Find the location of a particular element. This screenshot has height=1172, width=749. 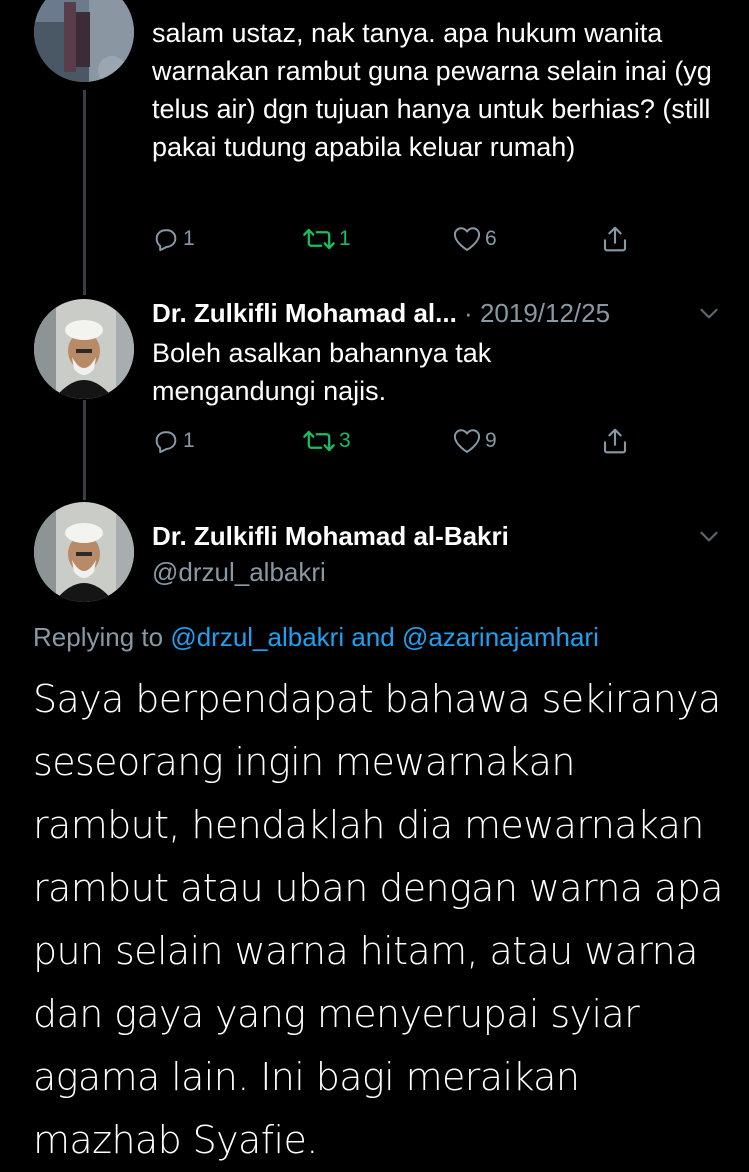

like-button: 9 is located at coordinates (474, 441).